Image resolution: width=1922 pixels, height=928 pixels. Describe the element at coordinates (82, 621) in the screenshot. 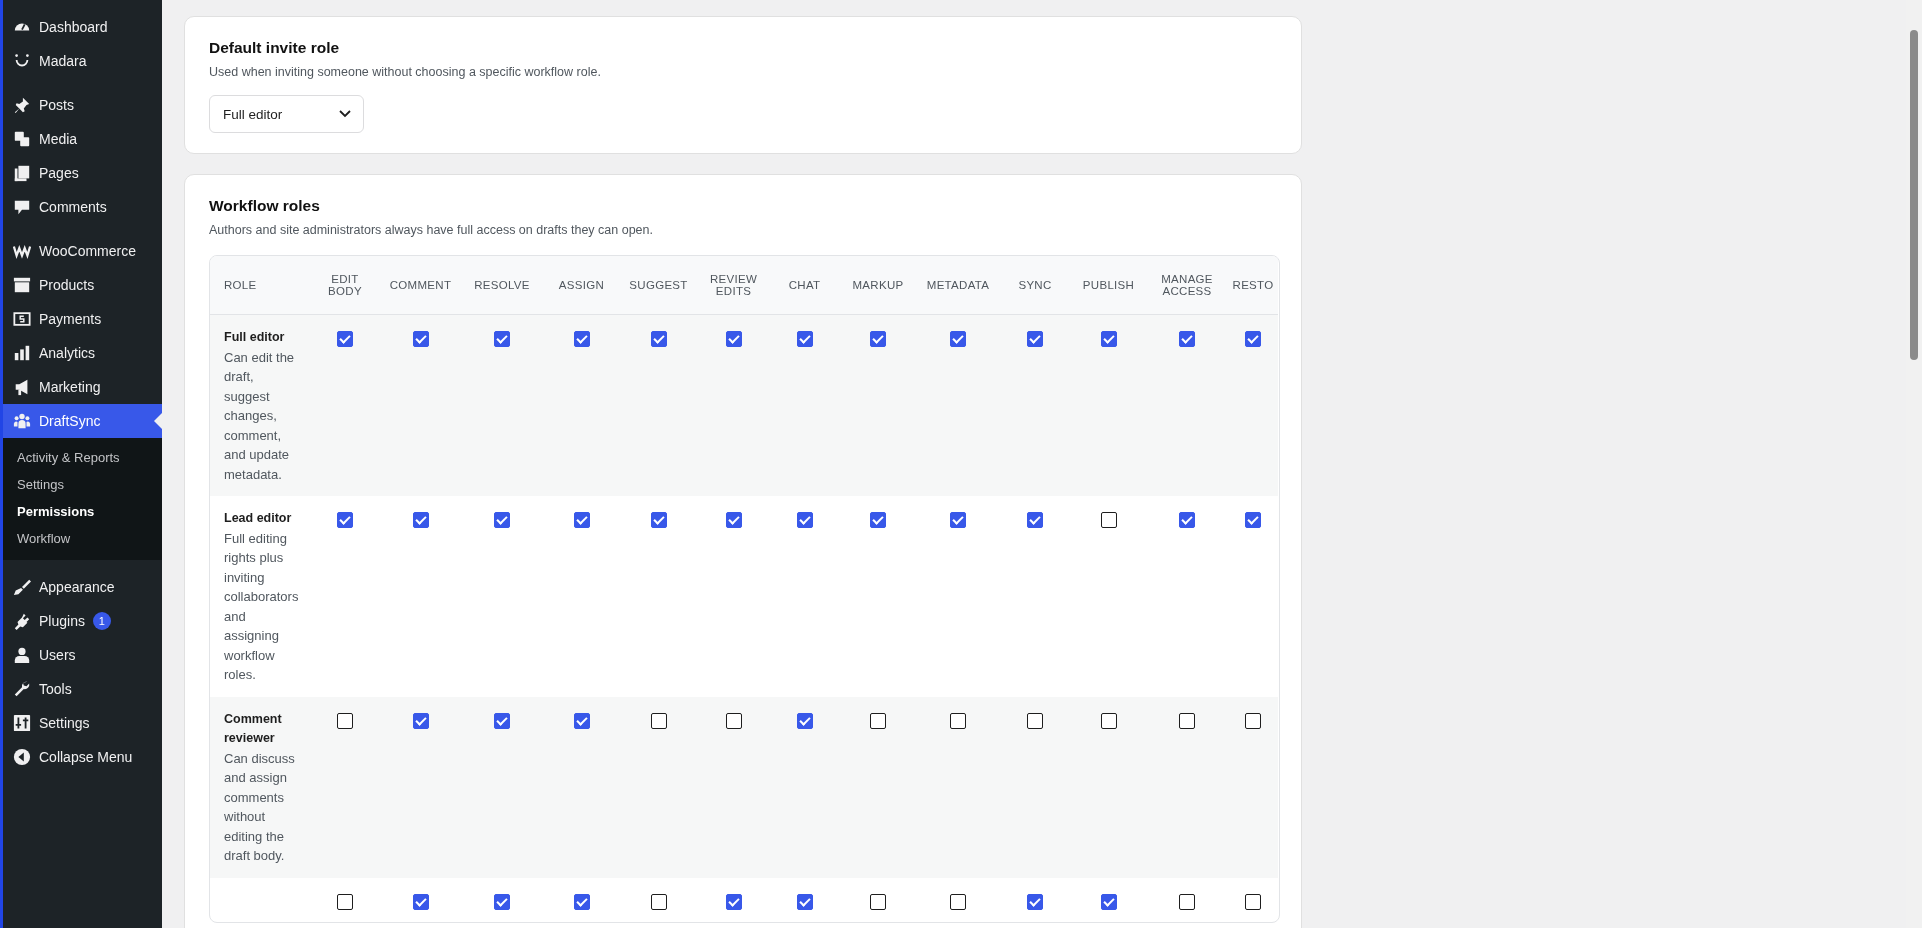

I see `sidebar-item: Plugins 1` at that location.